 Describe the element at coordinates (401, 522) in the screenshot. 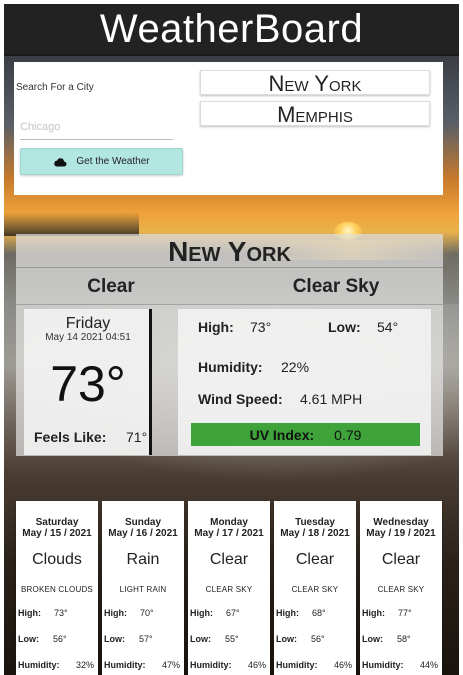

I see `forecast-day: Wednesday` at that location.